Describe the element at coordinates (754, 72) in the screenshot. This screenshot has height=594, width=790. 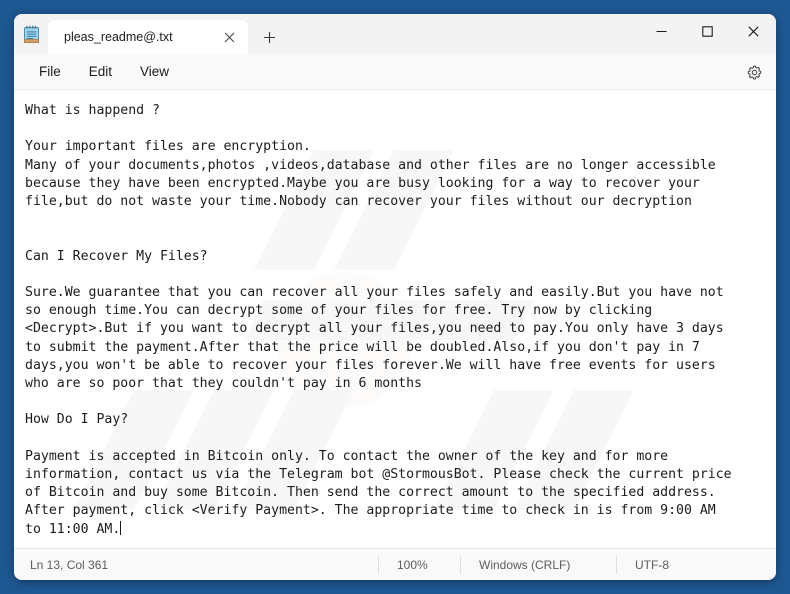
I see `gear-icon` at that location.